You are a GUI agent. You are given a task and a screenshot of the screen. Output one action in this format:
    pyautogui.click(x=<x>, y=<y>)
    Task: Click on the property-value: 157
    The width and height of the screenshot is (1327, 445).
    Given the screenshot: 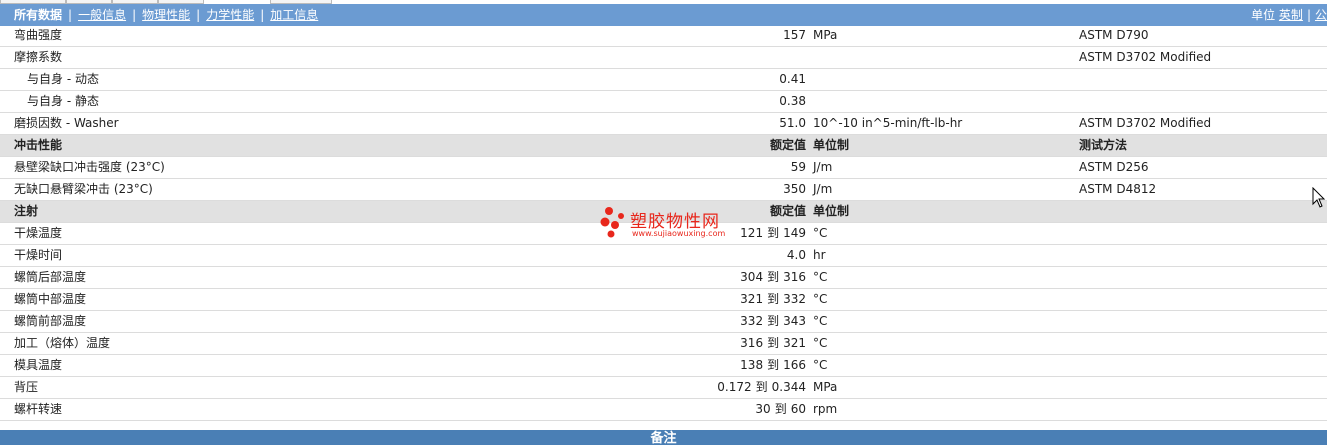 What is the action you would take?
    pyautogui.click(x=794, y=35)
    